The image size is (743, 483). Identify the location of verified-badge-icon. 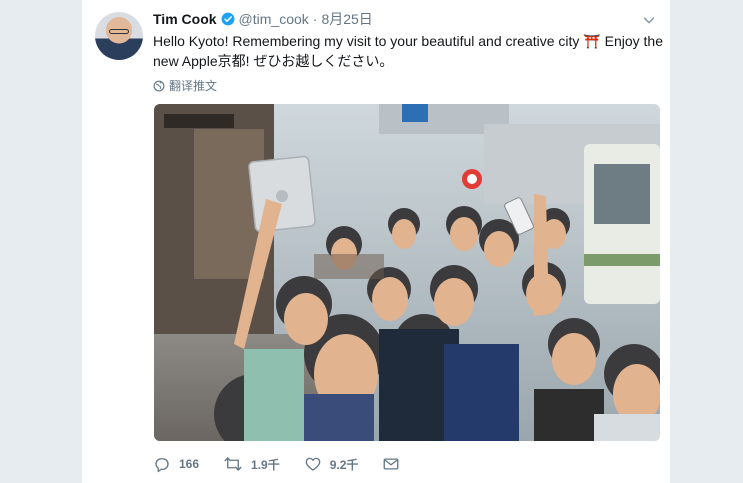
(227, 19).